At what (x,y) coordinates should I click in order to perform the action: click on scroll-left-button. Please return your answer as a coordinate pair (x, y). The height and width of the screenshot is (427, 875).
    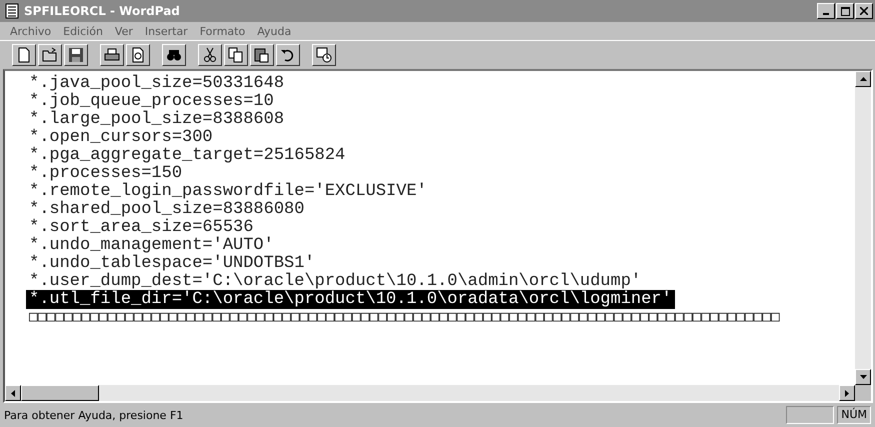
    Looking at the image, I should click on (13, 393).